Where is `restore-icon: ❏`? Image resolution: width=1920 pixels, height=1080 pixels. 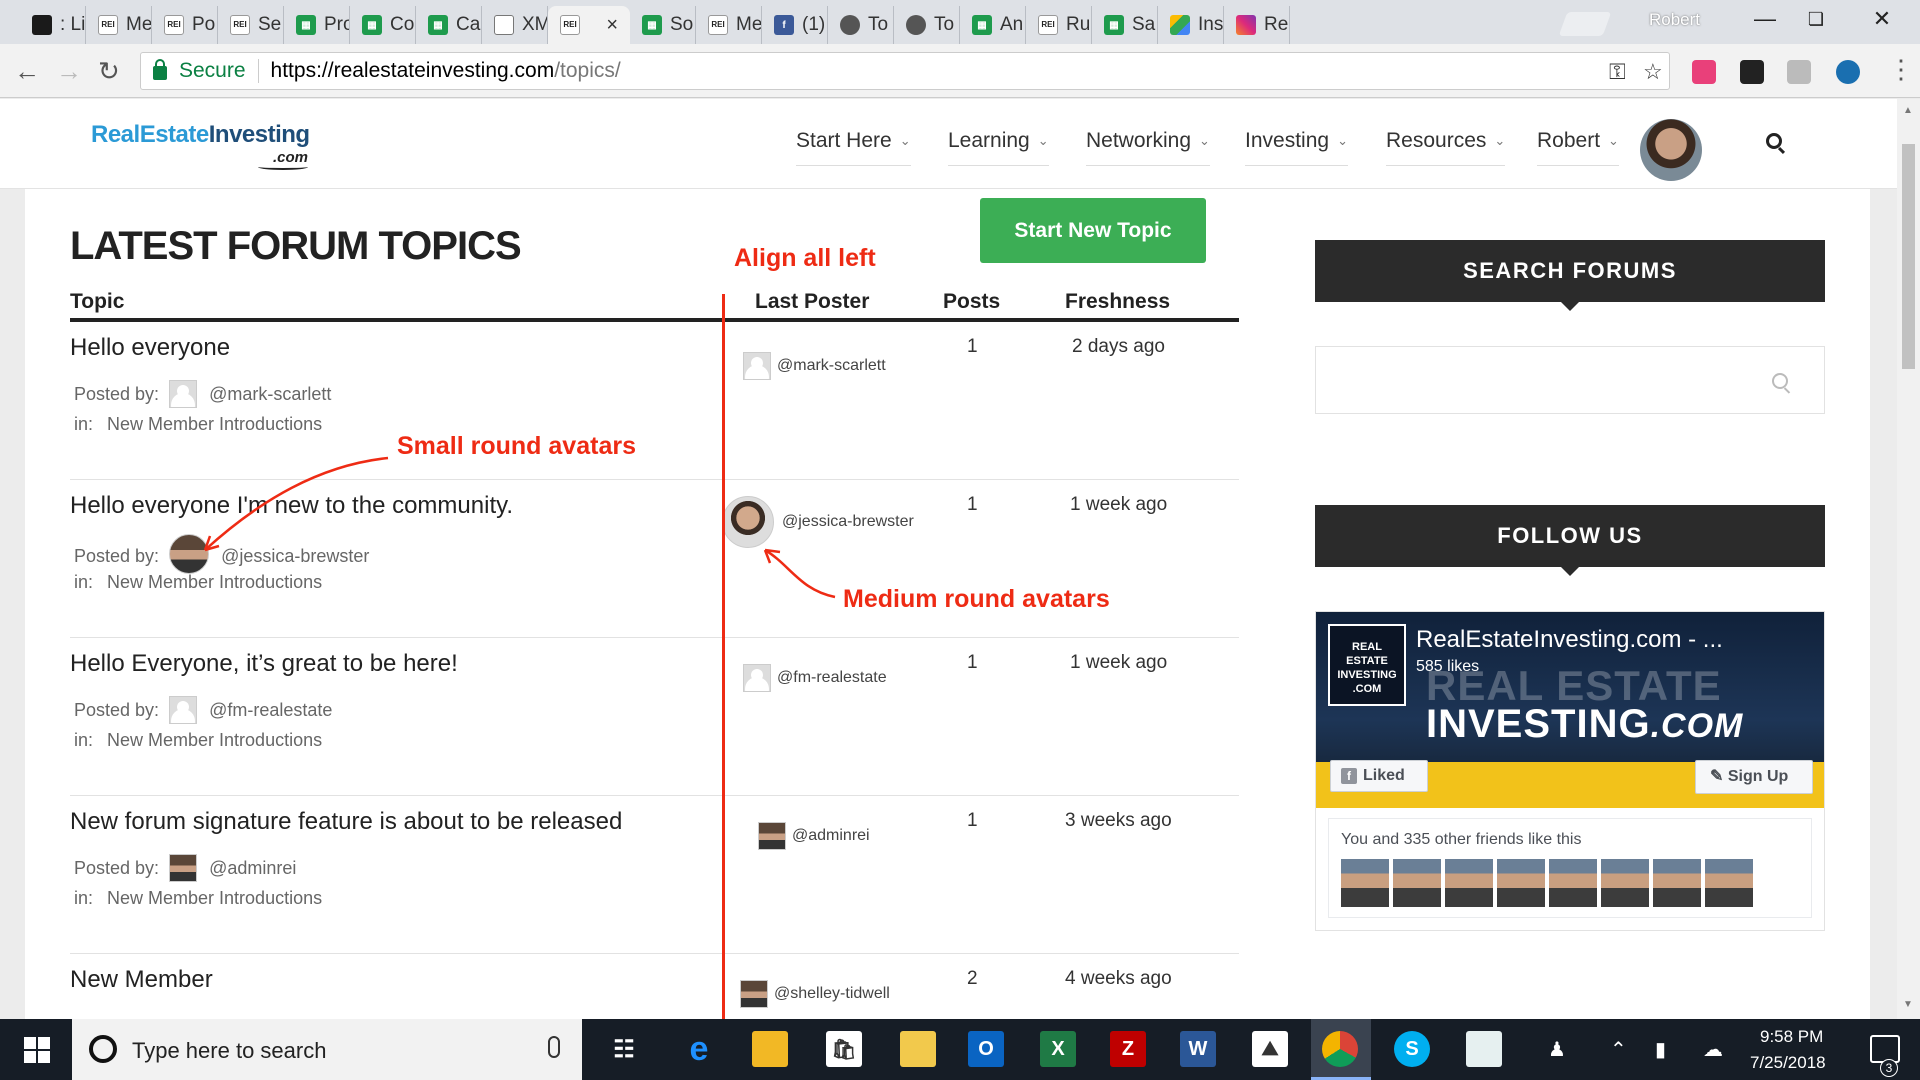 restore-icon: ❏ is located at coordinates (1816, 24).